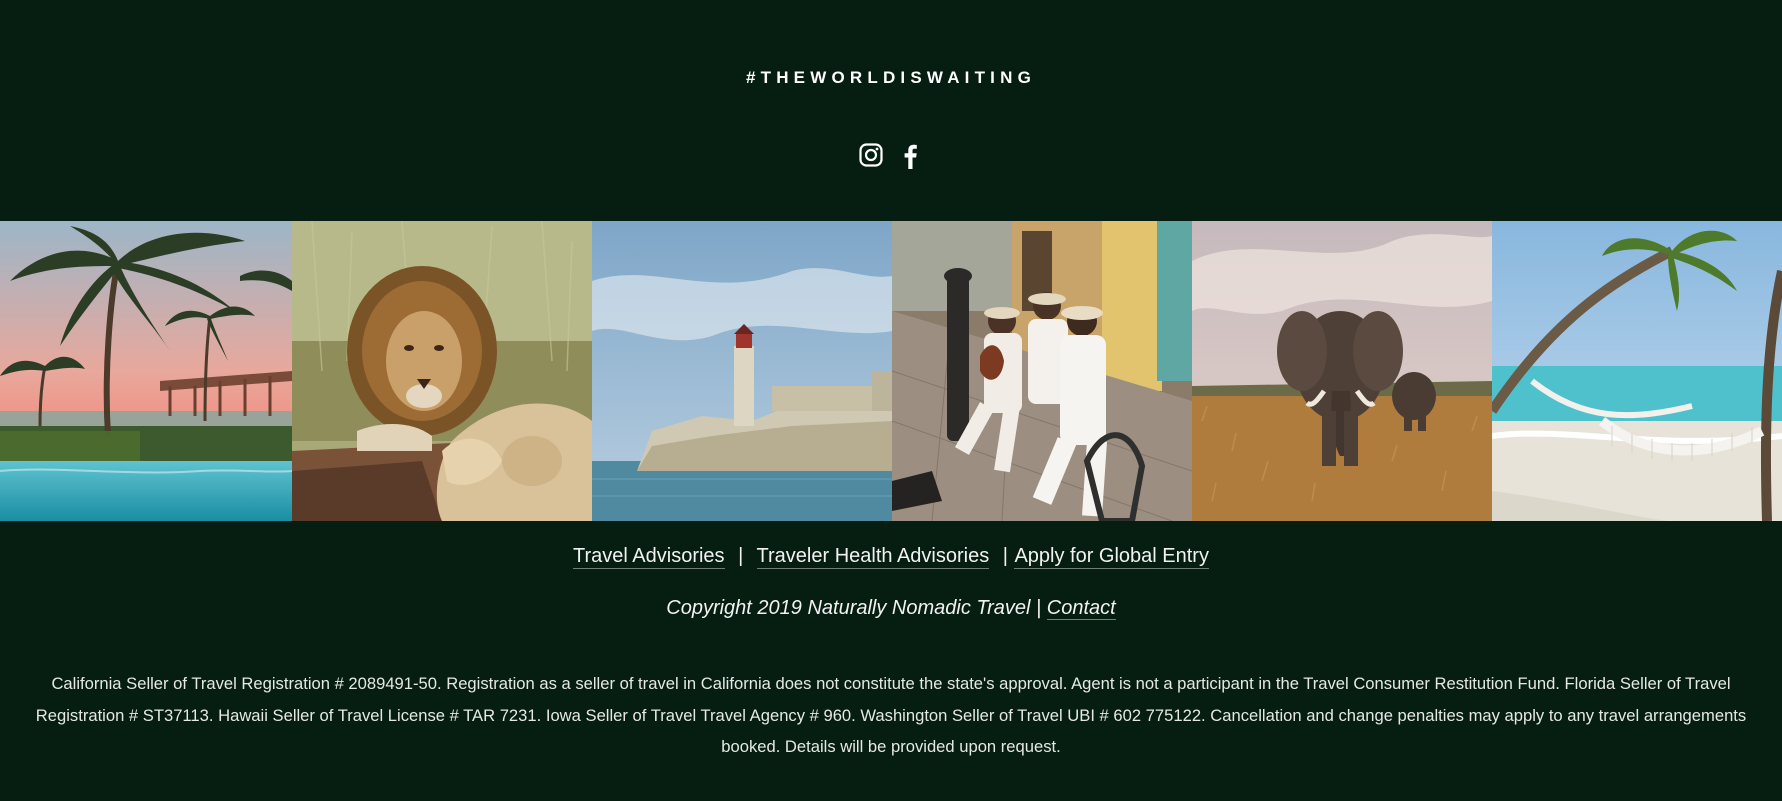 Image resolution: width=1782 pixels, height=801 pixels. What do you see at coordinates (1342, 371) in the screenshot?
I see `gallery-photo-elephants` at bounding box center [1342, 371].